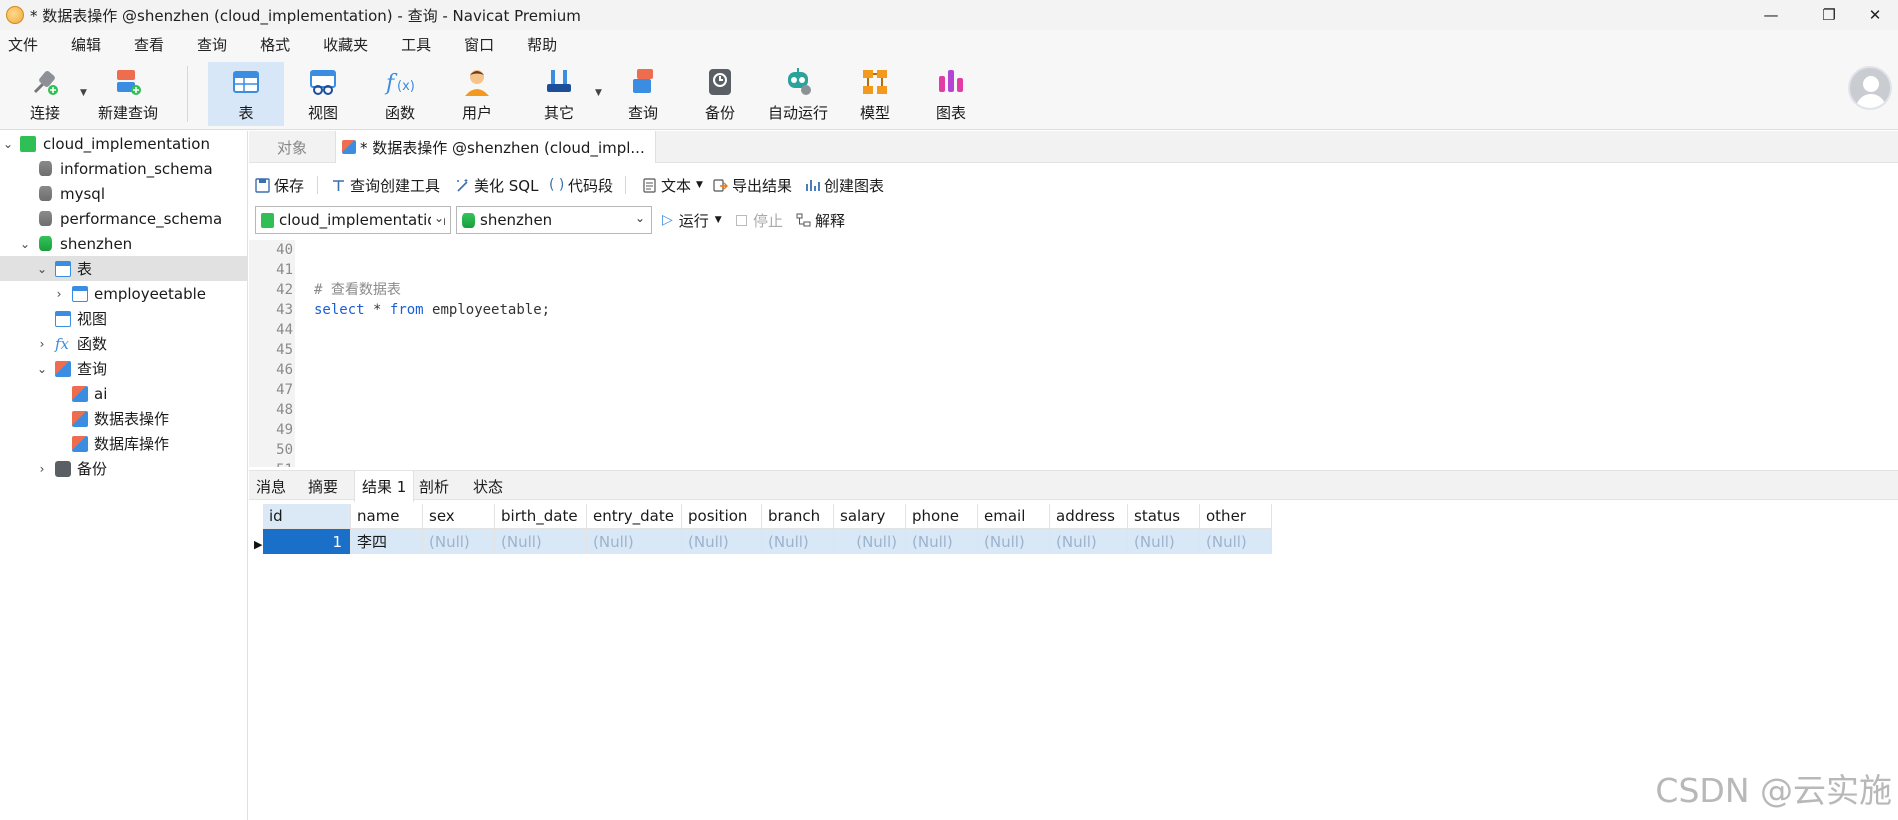 The width and height of the screenshot is (1898, 820). What do you see at coordinates (459, 541) in the screenshot?
I see `table-cell-sex: (Null)` at bounding box center [459, 541].